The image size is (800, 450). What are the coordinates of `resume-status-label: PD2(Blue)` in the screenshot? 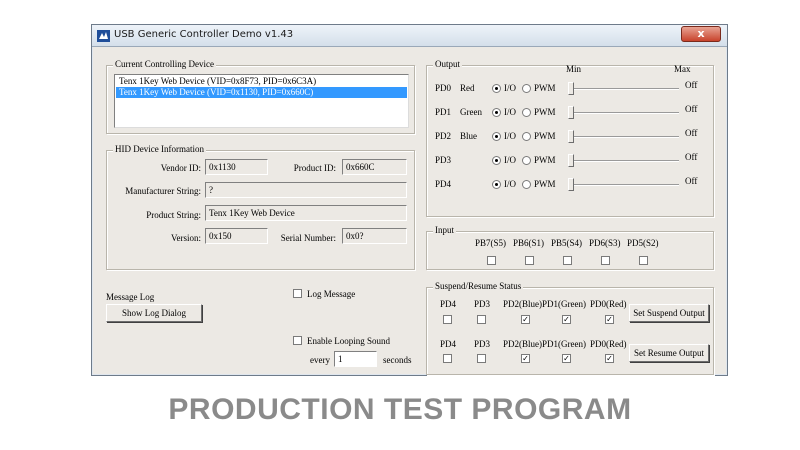 It's located at (522, 344).